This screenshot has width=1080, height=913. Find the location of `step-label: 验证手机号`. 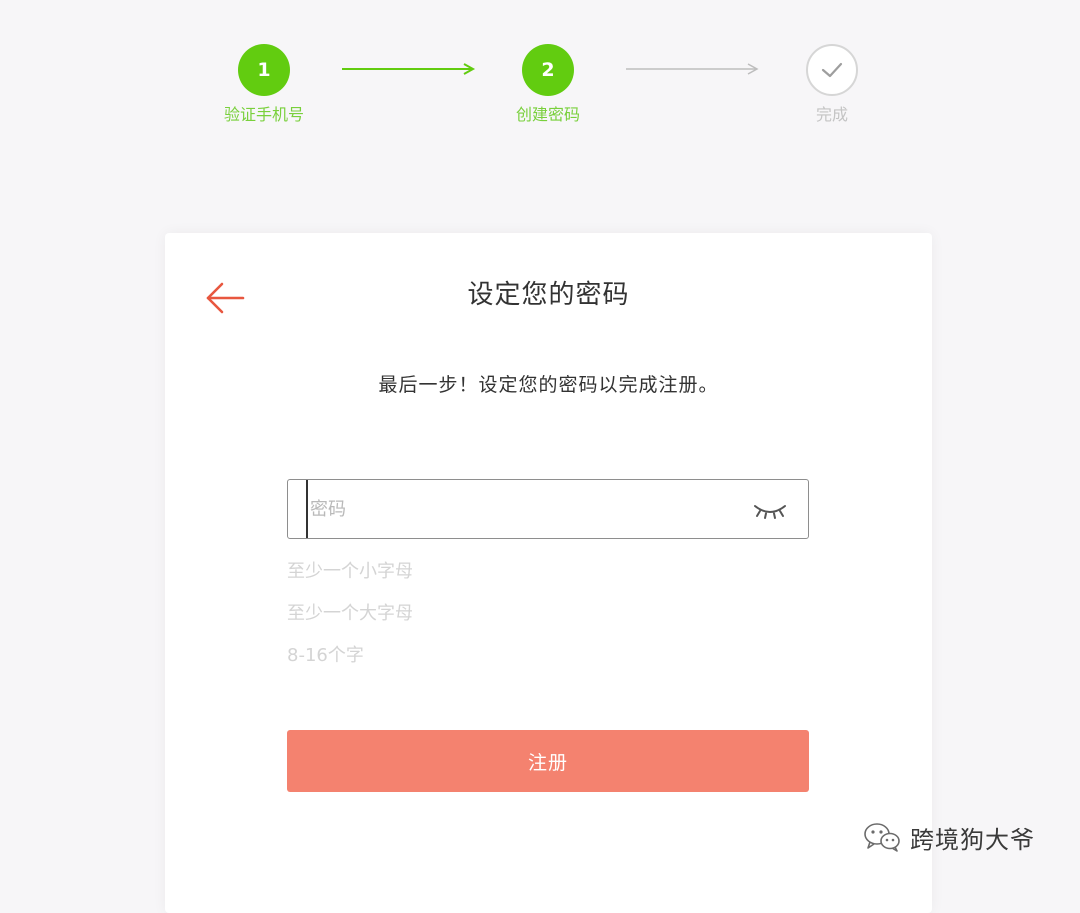

step-label: 验证手机号 is located at coordinates (263, 114).